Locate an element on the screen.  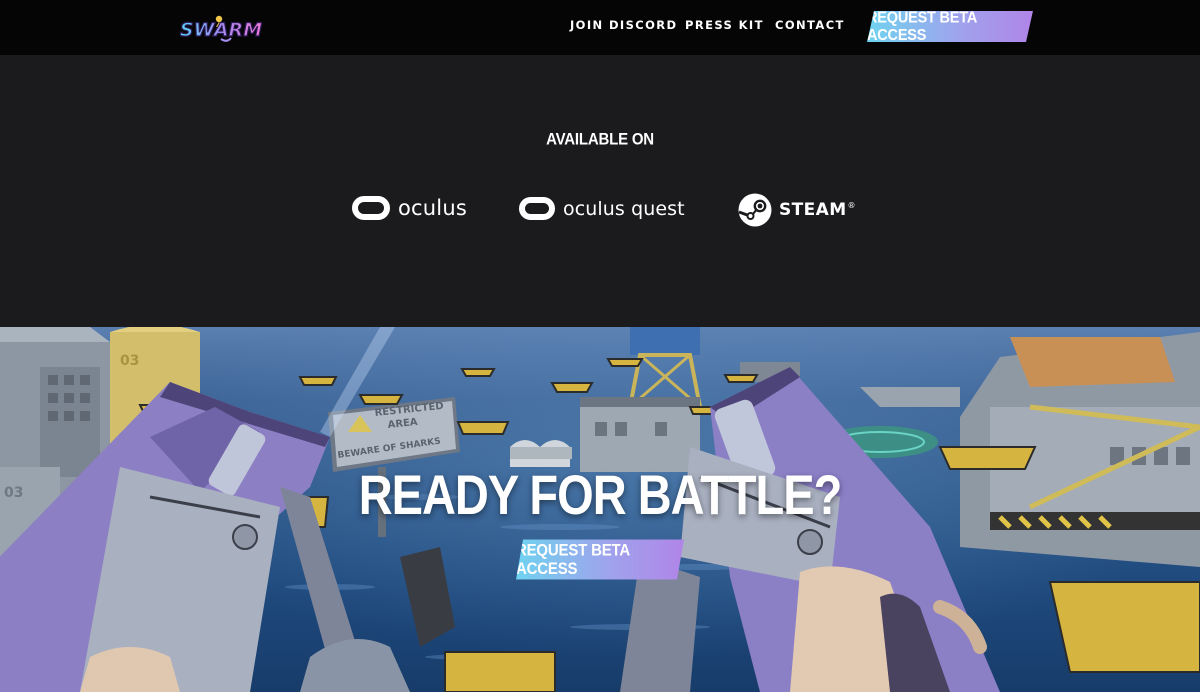
platform-oculus-label: oculus is located at coordinates (432, 208).